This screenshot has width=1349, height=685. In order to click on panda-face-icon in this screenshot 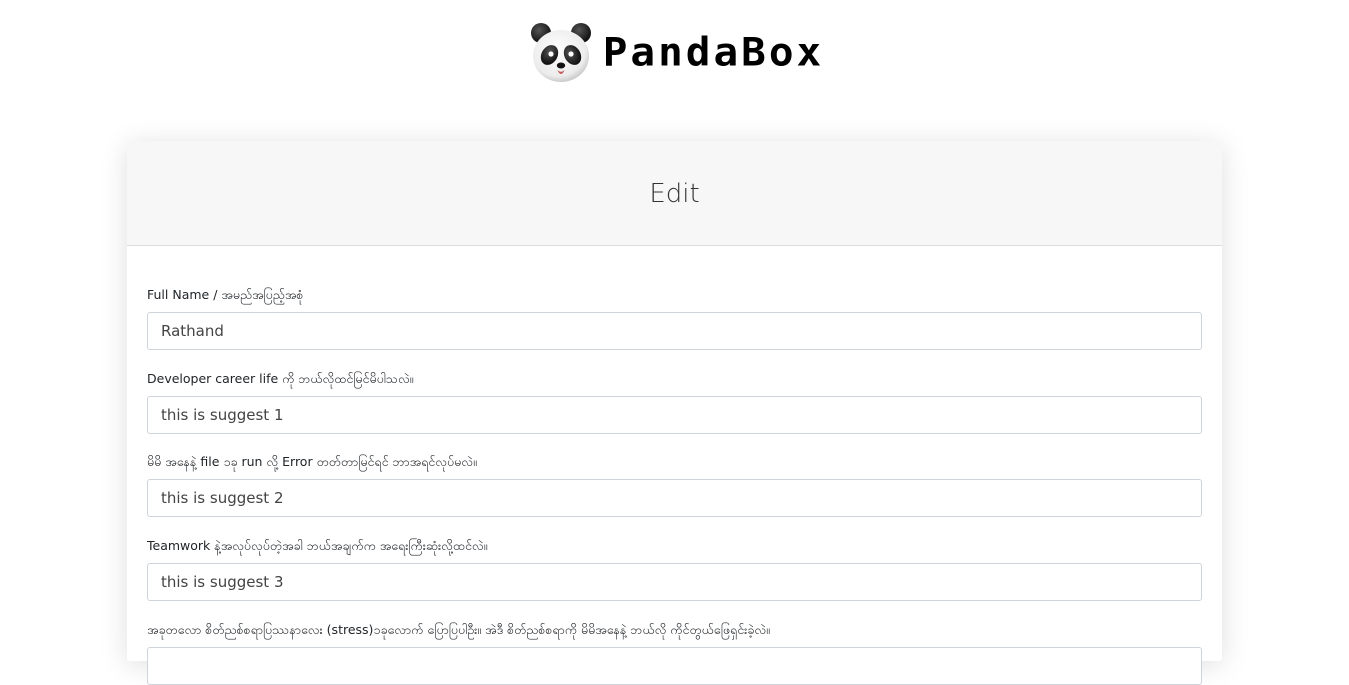, I will do `click(560, 52)`.